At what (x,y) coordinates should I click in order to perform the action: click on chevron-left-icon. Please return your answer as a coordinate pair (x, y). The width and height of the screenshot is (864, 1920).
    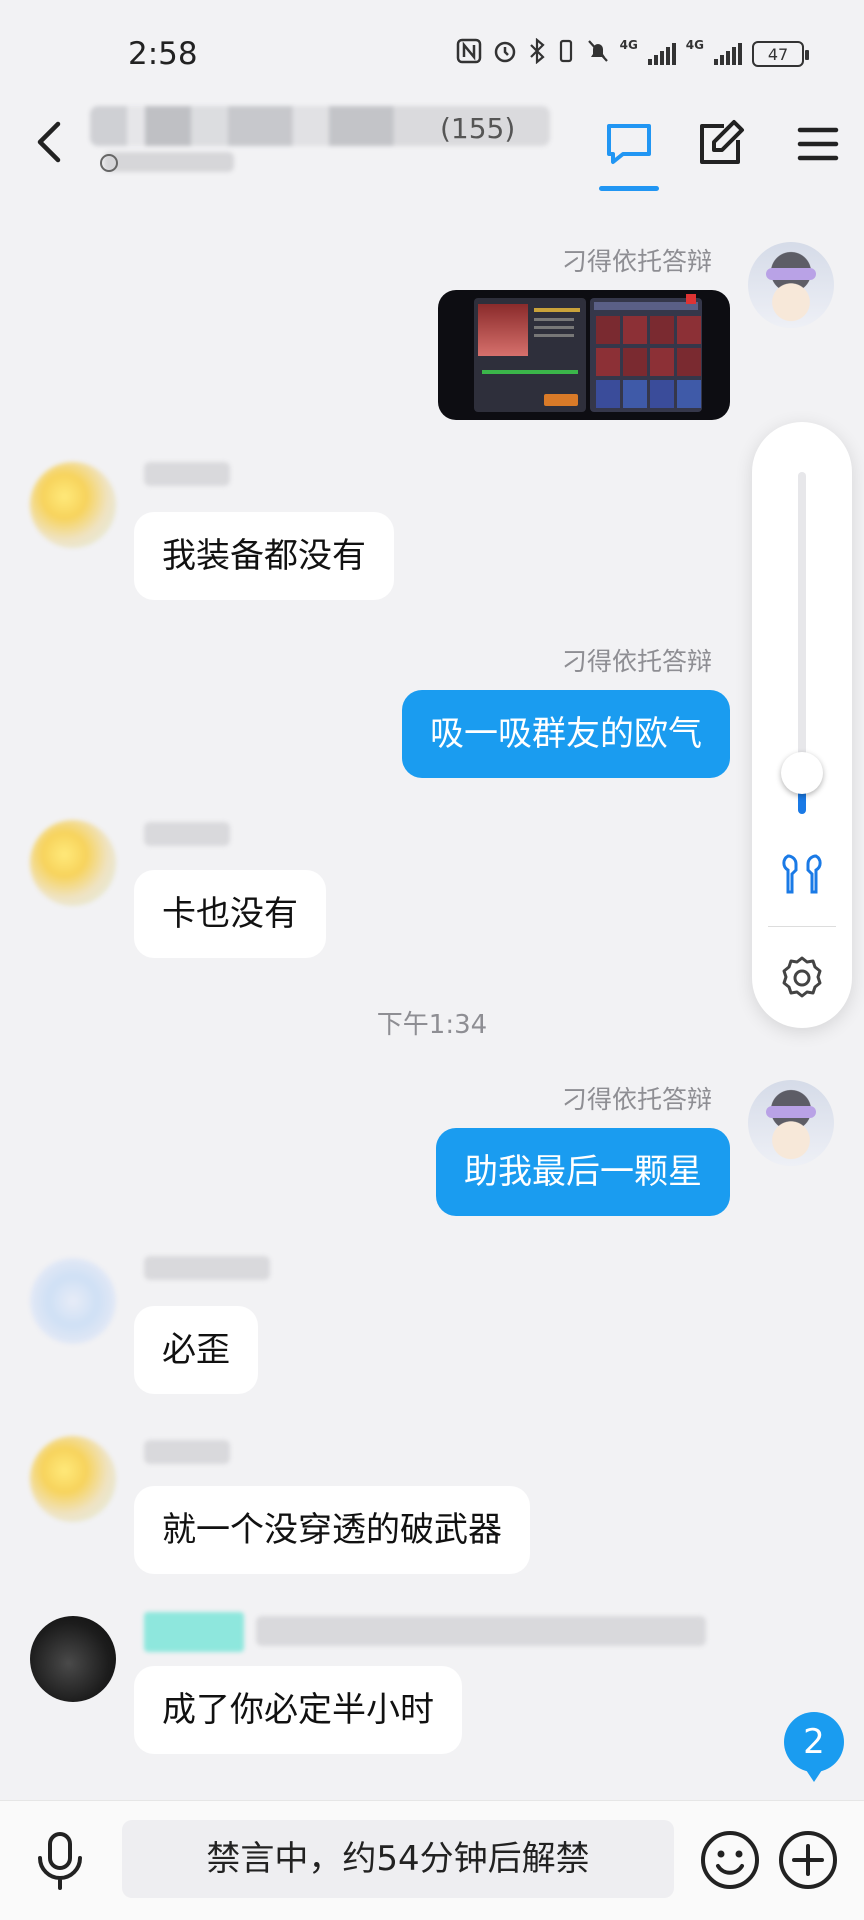
    Looking at the image, I should click on (49, 142).